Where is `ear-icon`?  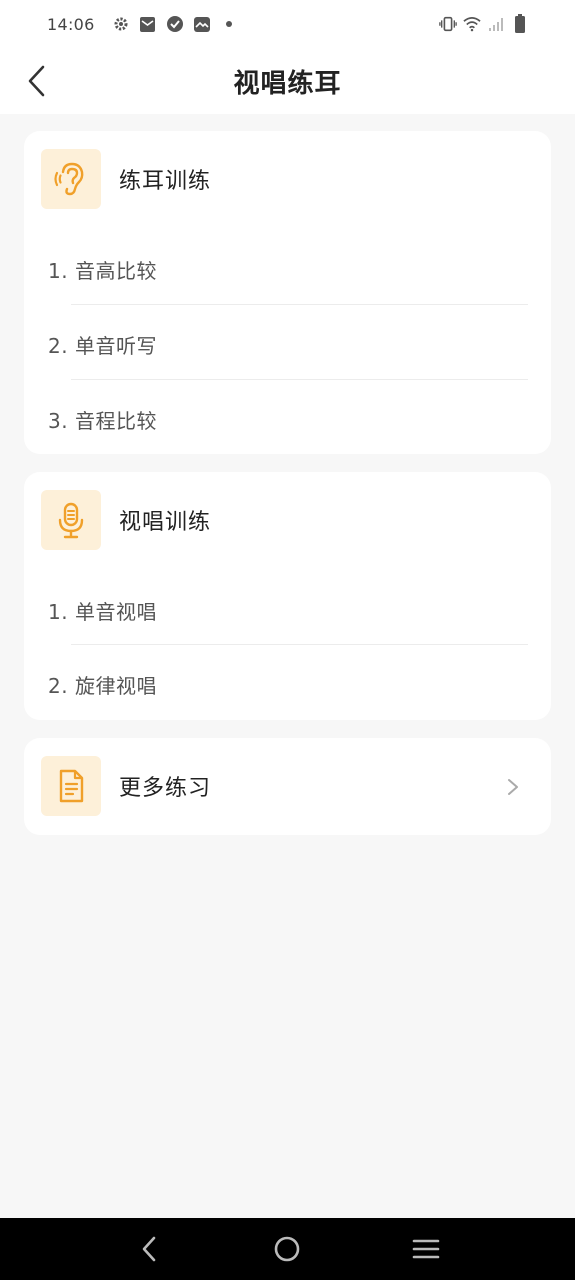 ear-icon is located at coordinates (69, 179).